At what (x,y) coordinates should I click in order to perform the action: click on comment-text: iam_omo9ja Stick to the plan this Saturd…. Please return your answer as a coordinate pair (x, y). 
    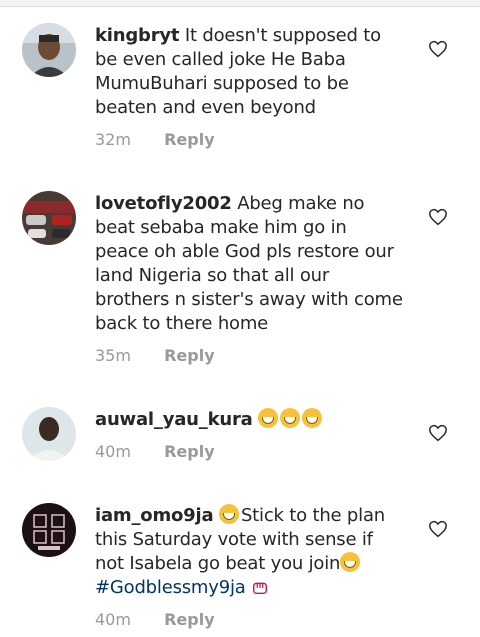
    Looking at the image, I should click on (250, 552).